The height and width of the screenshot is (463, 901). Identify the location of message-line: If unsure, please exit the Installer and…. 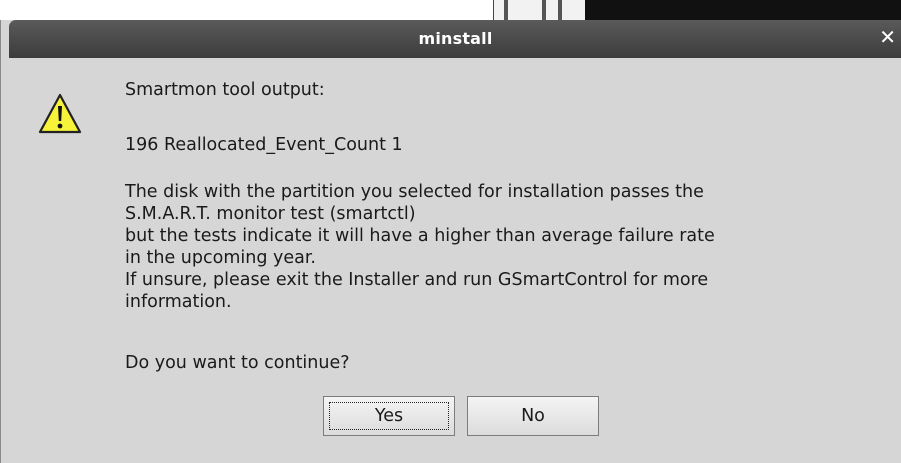
(417, 280).